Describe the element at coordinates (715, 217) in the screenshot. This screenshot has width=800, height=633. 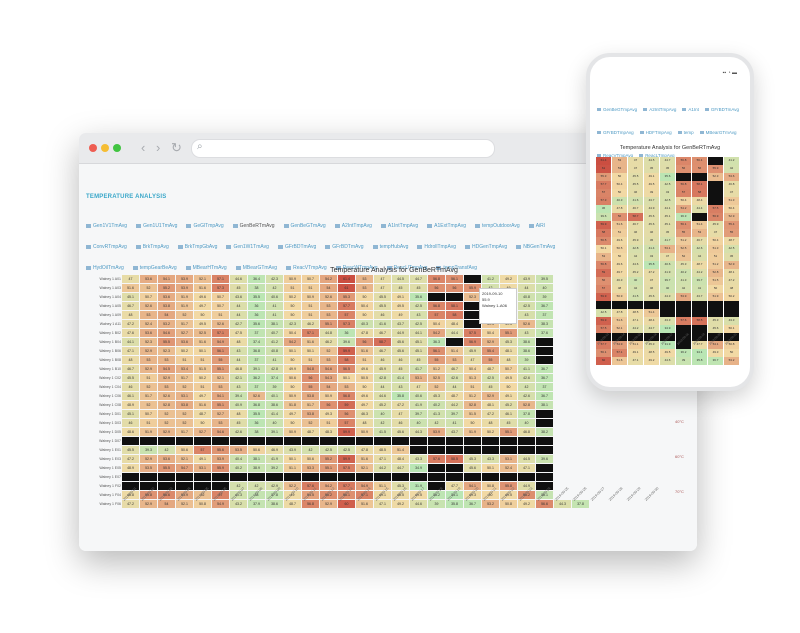
I see `mobile-heatmap-cell: 56.9` at that location.